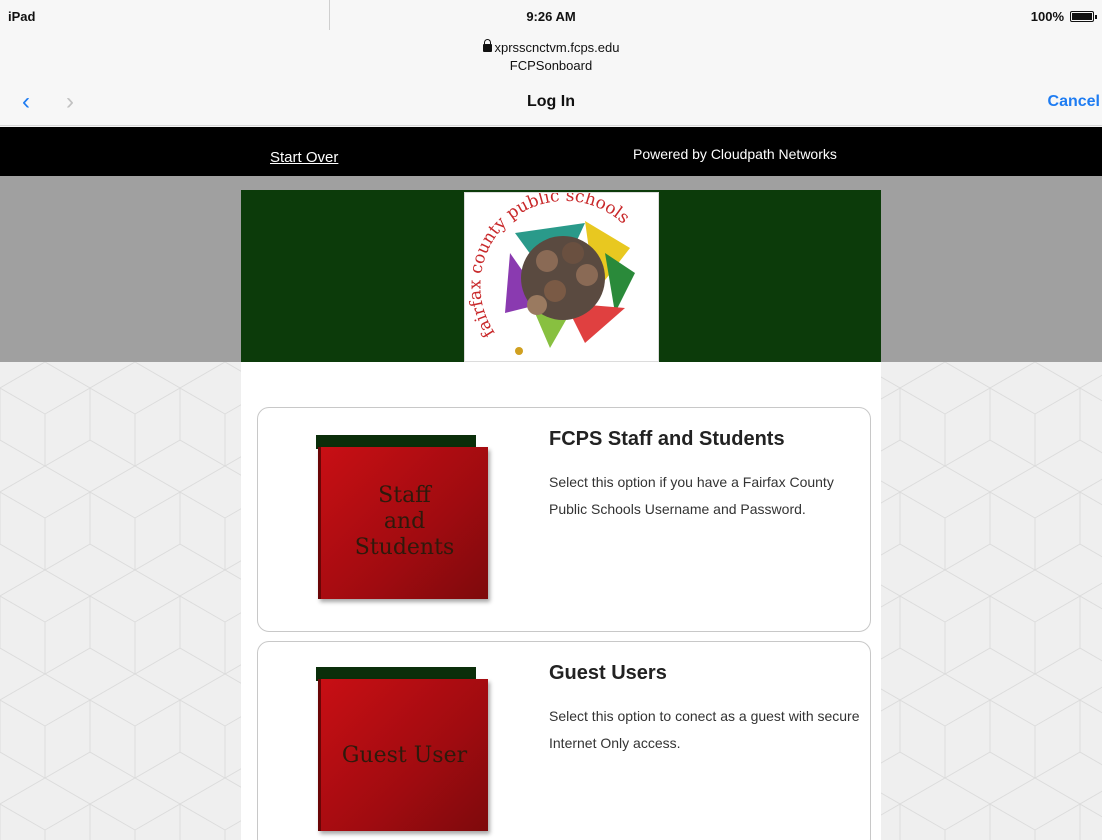 This screenshot has width=1102, height=840. I want to click on option-title: Guest Users, so click(608, 673).